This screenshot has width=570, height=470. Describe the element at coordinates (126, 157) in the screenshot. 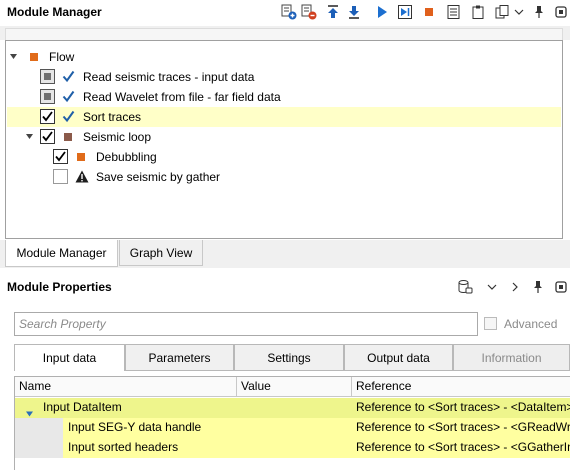

I see `tree-item-label: Debubbling` at that location.